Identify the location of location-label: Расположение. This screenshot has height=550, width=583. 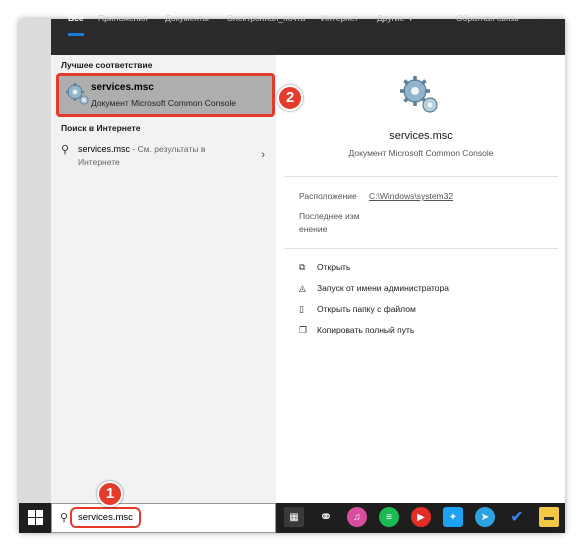
(328, 196).